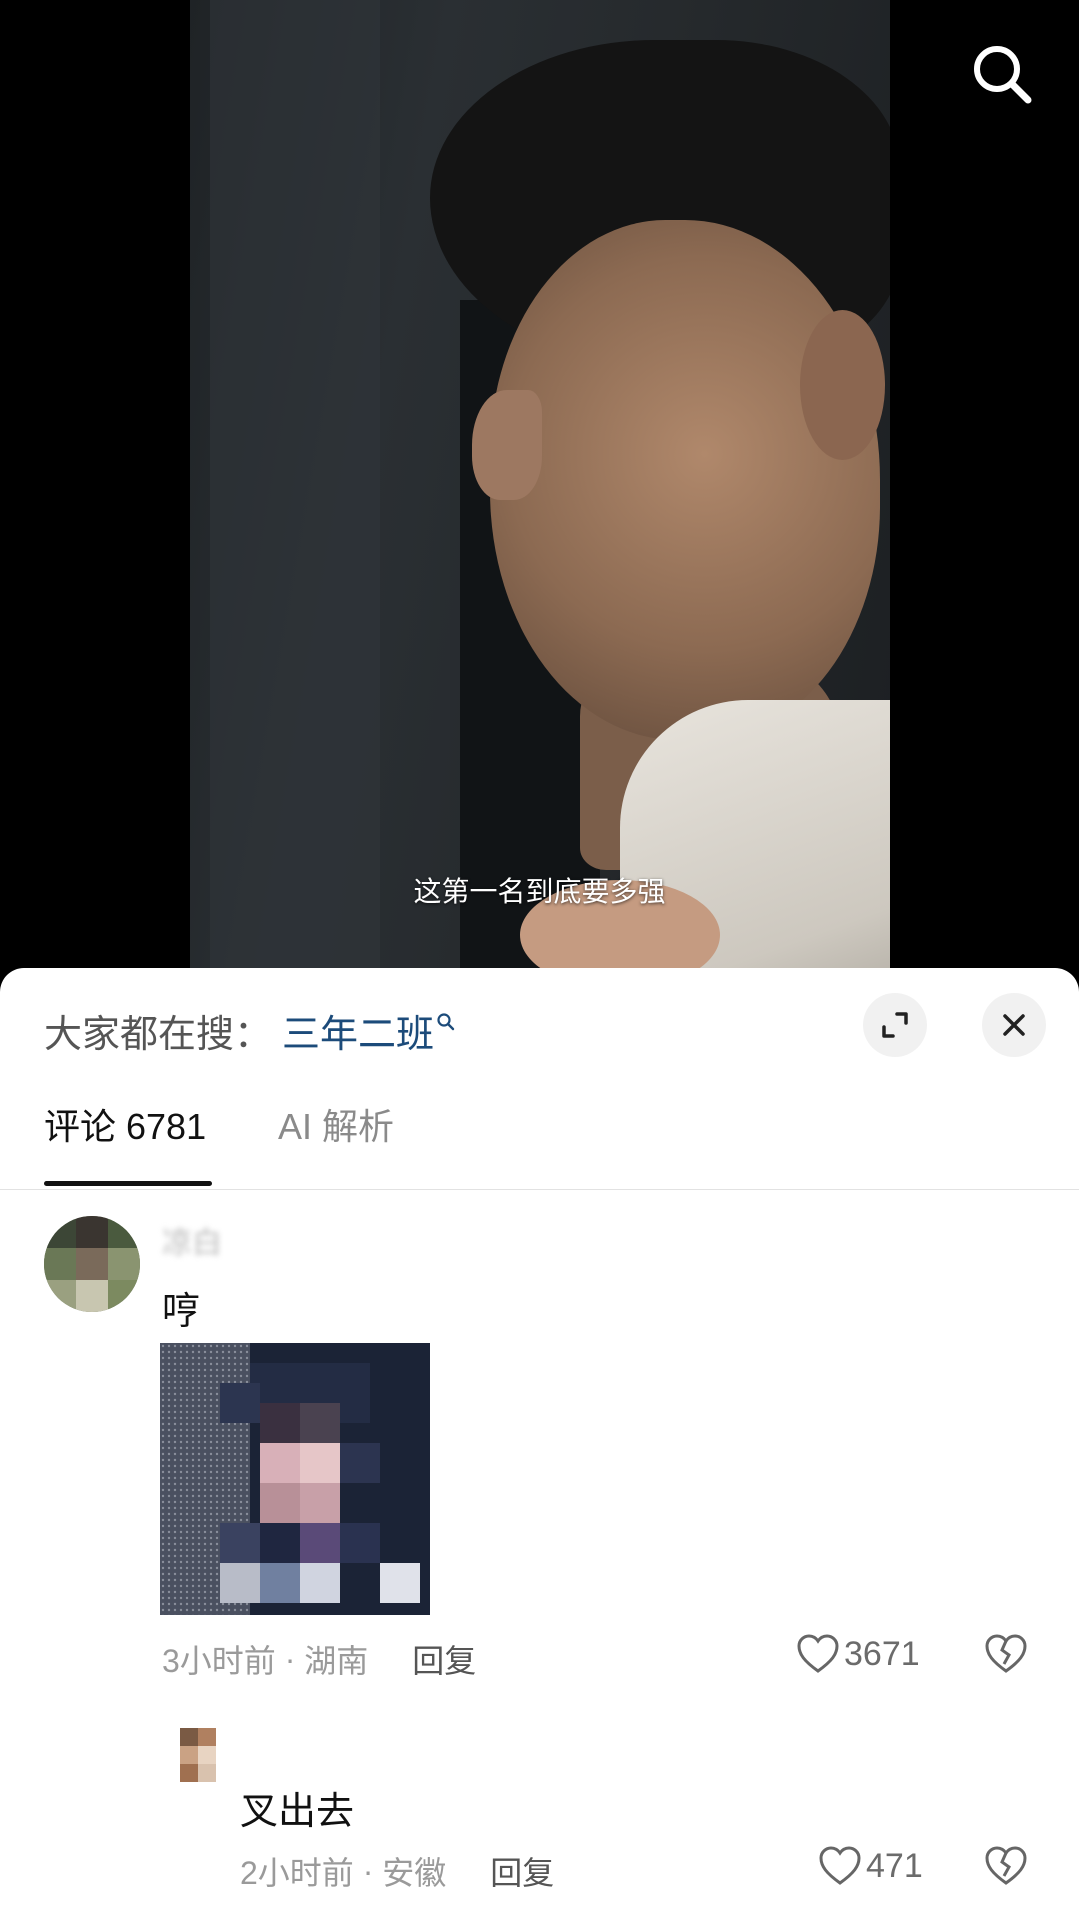  I want to click on tab-ai-analysis: AI 解析, so click(336, 1124).